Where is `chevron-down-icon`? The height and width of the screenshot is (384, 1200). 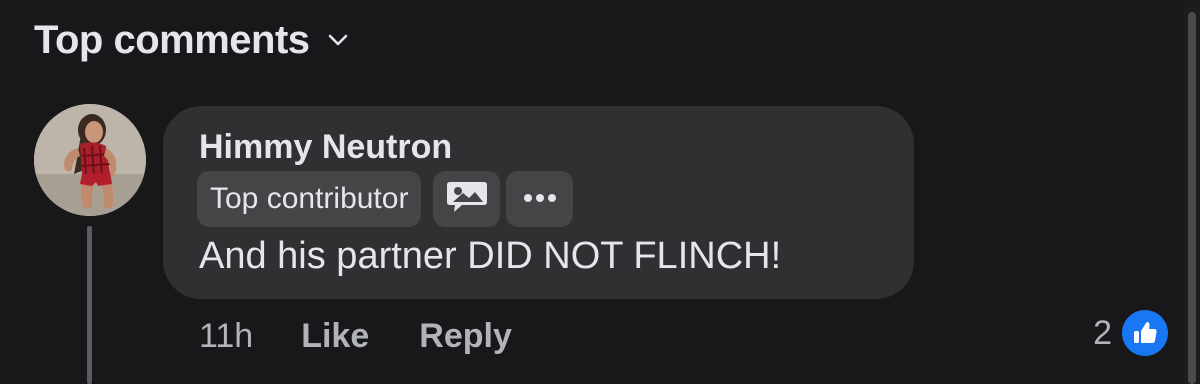
chevron-down-icon is located at coordinates (338, 40).